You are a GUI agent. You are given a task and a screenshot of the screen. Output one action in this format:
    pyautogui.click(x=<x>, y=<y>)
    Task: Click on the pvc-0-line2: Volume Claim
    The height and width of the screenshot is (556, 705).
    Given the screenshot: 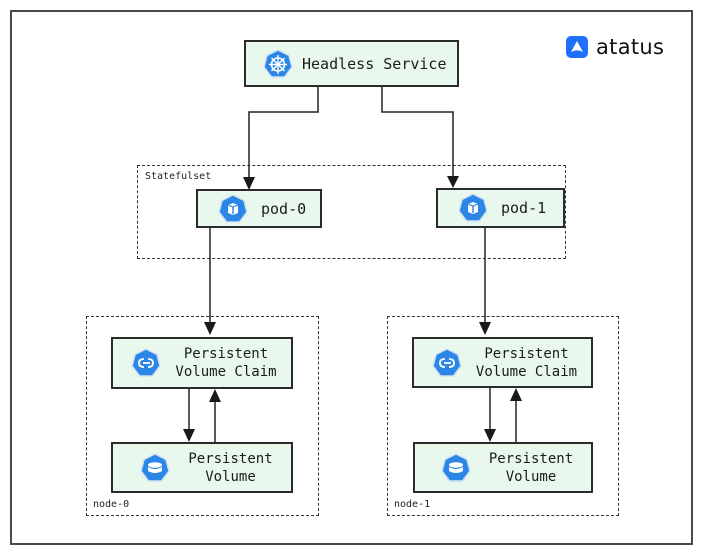 What is the action you would take?
    pyautogui.click(x=226, y=372)
    